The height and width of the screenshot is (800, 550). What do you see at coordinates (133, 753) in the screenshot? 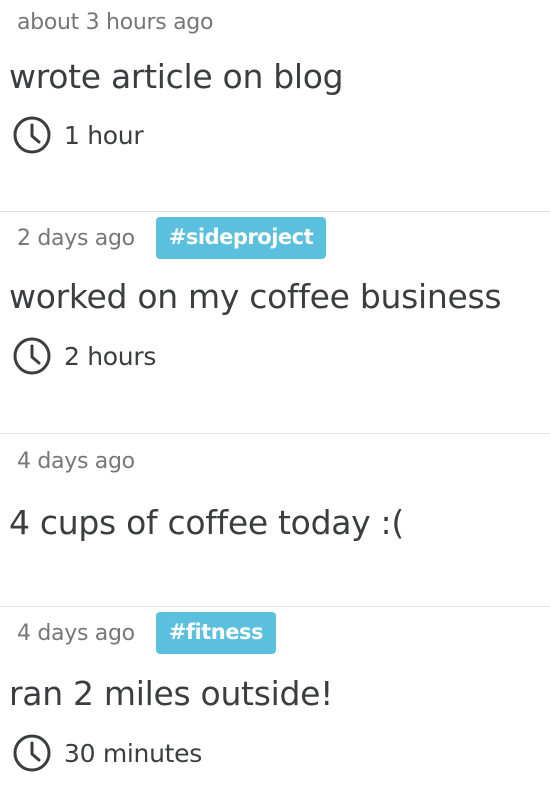
I see `duration-label: 30 minutes` at bounding box center [133, 753].